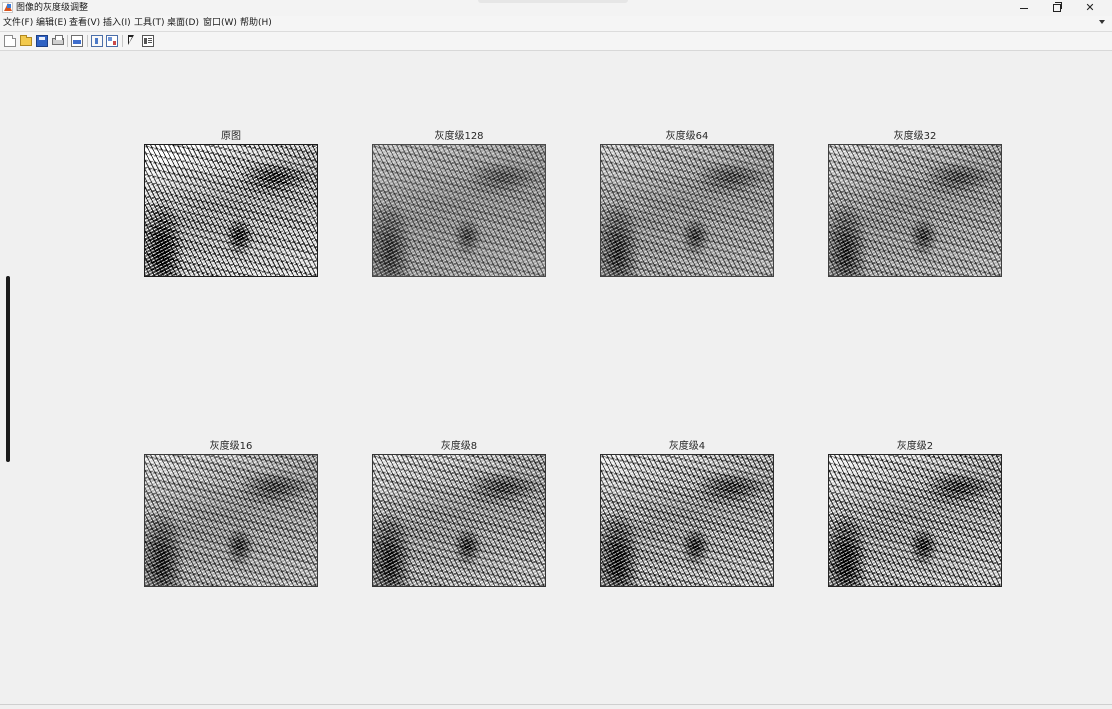  What do you see at coordinates (915, 520) in the screenshot?
I see `subplot-image-gray2` at bounding box center [915, 520].